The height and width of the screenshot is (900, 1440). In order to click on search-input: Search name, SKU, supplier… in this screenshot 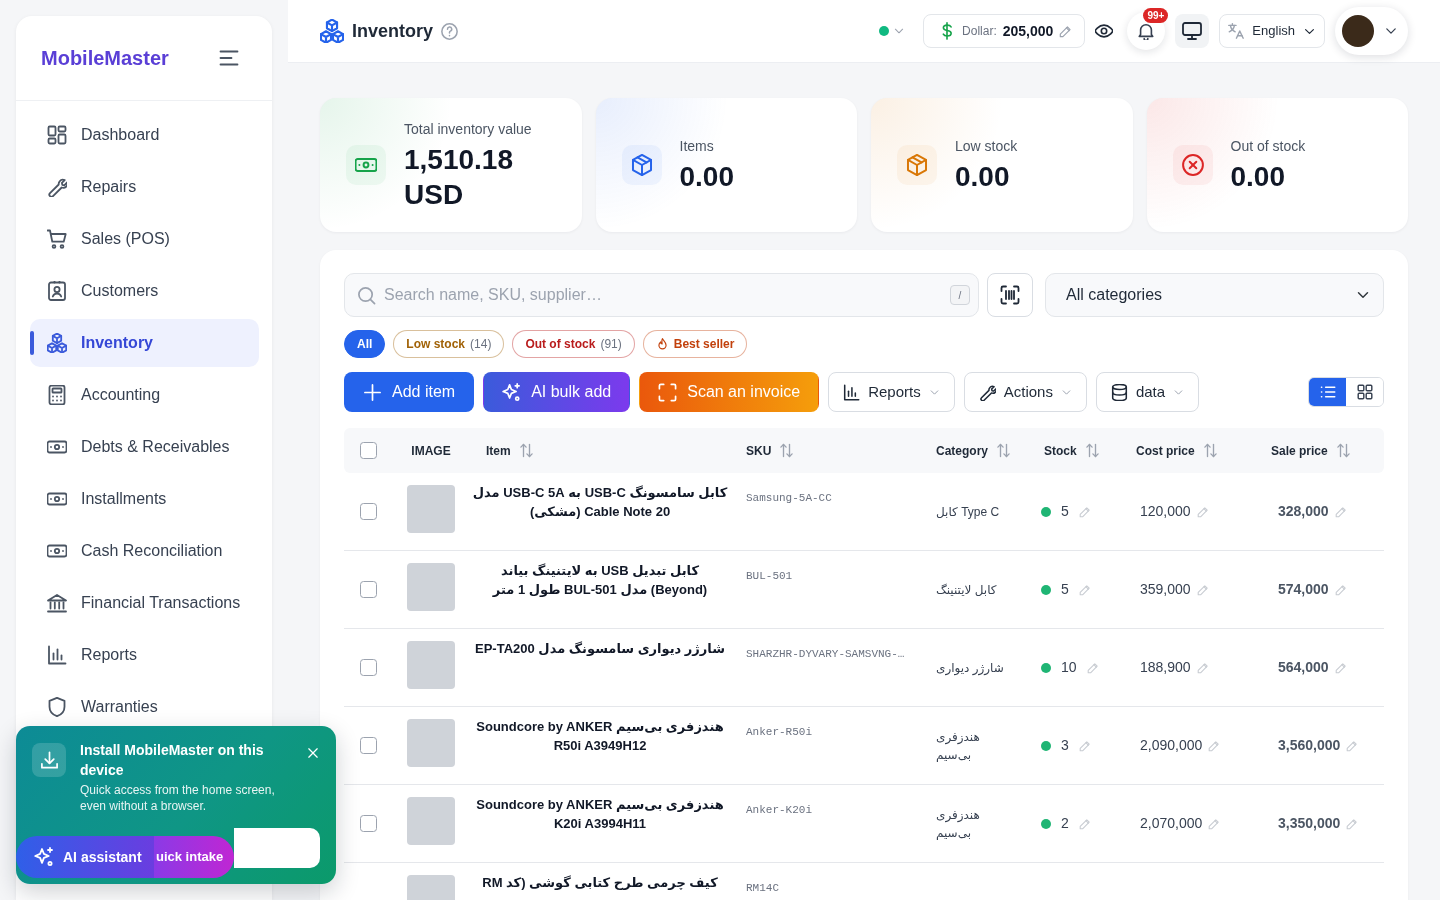, I will do `click(663, 295)`.